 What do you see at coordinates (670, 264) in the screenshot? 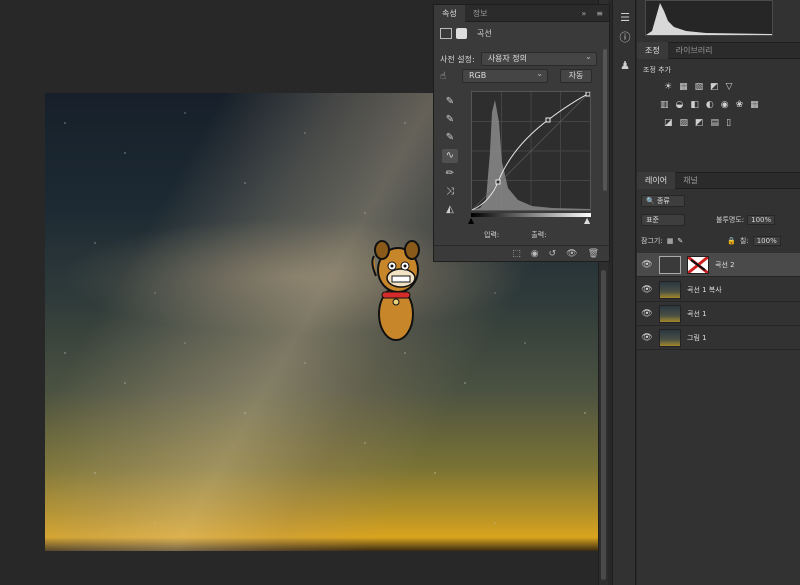
I see `adjustment-thumbnail` at bounding box center [670, 264].